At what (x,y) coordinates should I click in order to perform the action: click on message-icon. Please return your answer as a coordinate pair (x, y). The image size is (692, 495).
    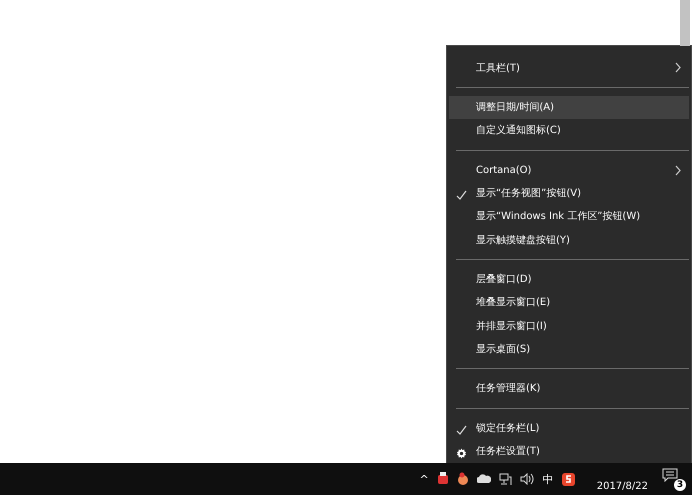
    Looking at the image, I should click on (670, 475).